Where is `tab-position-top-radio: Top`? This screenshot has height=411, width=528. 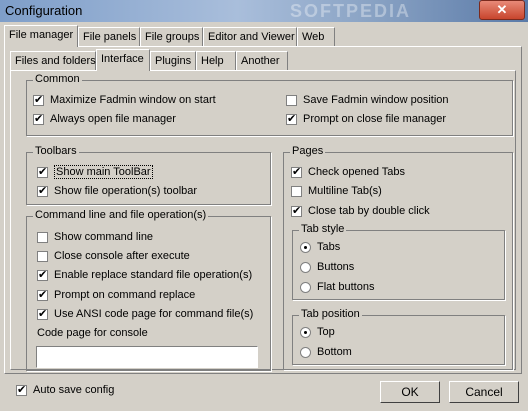 tab-position-top-radio: Top is located at coordinates (317, 332).